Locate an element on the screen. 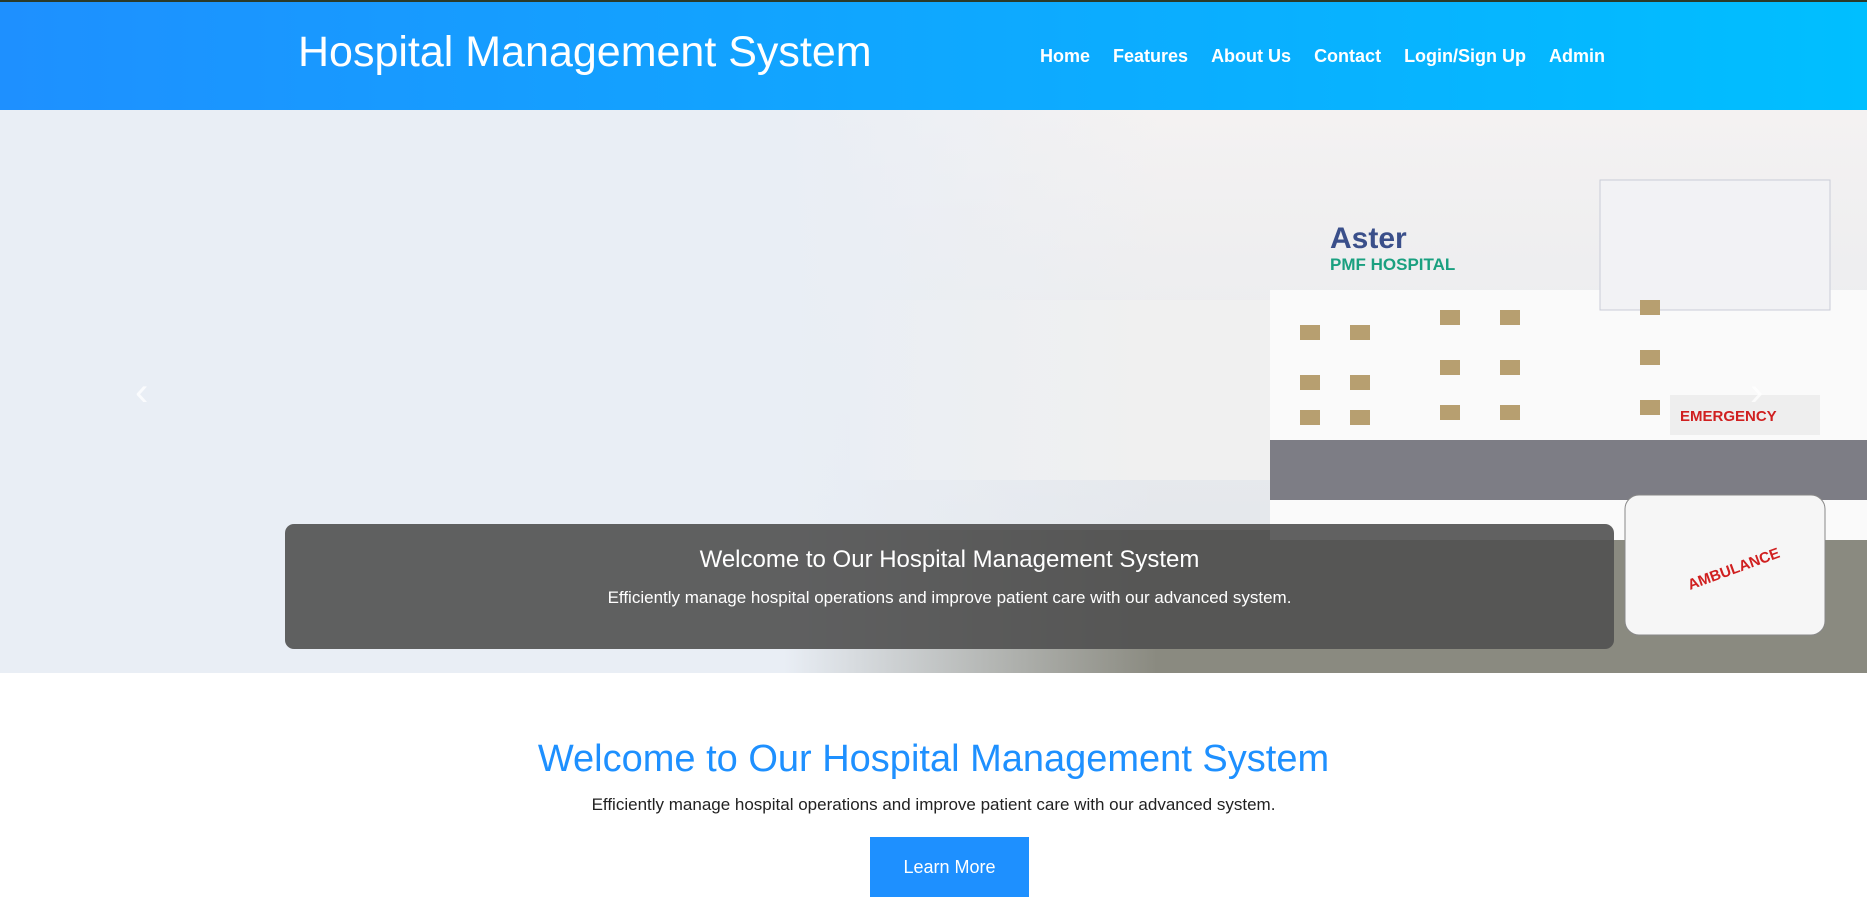  hospital-sign: Aster is located at coordinates (1368, 238).